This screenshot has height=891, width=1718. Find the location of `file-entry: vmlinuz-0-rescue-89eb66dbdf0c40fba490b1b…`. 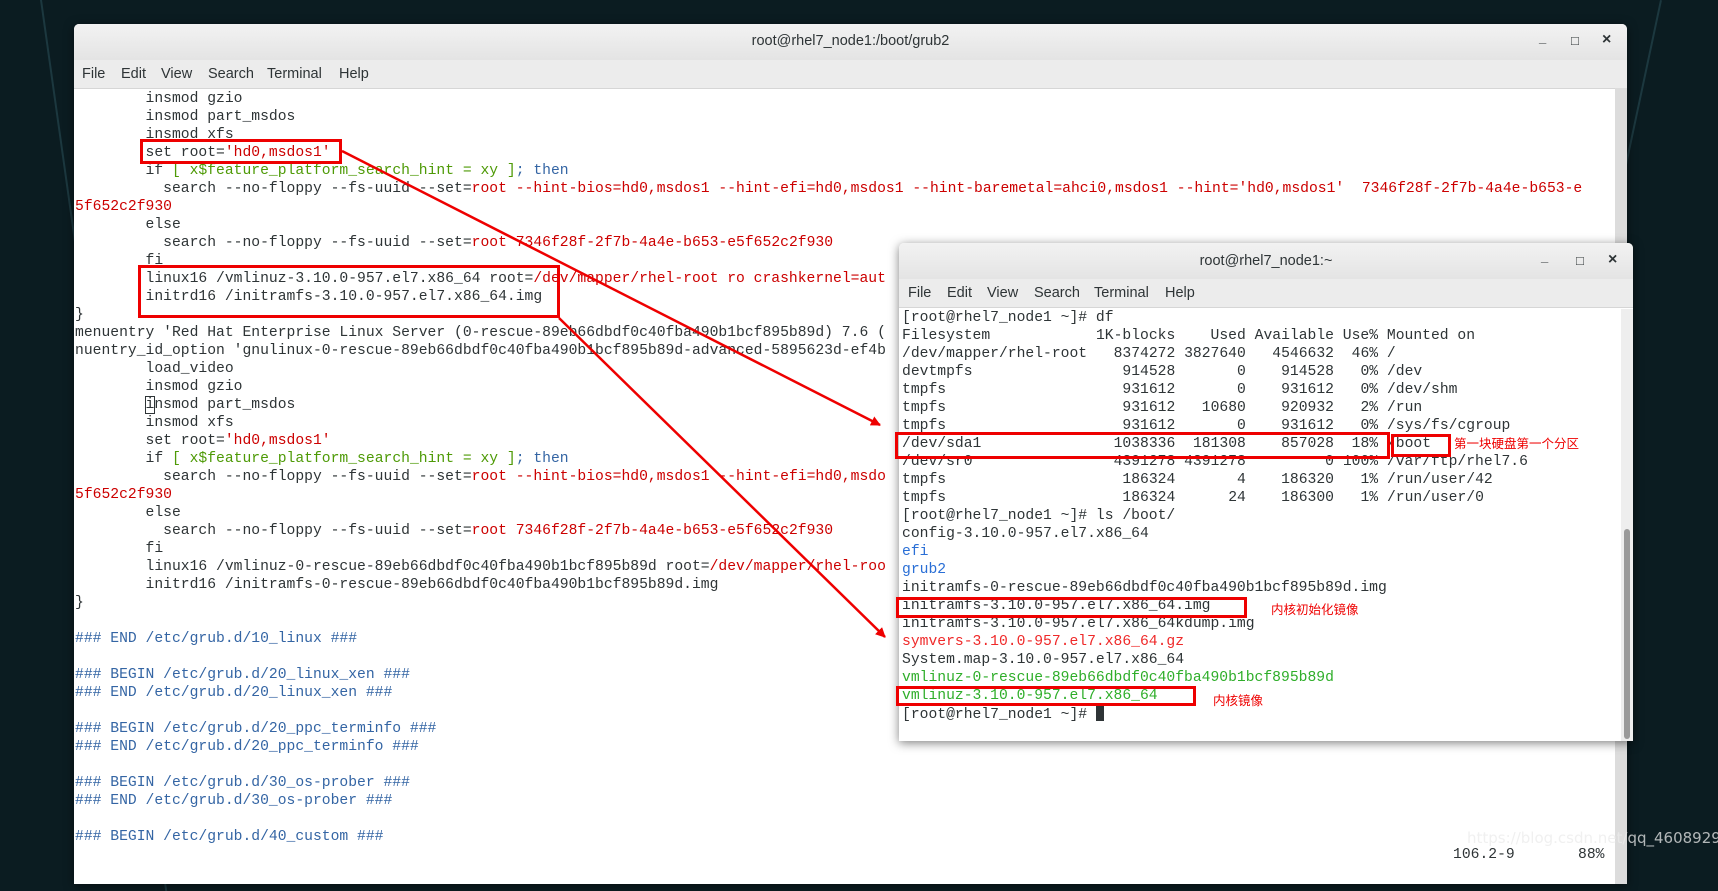

file-entry: vmlinuz-0-rescue-89eb66dbdf0c40fba490b1b… is located at coordinates (1118, 678).